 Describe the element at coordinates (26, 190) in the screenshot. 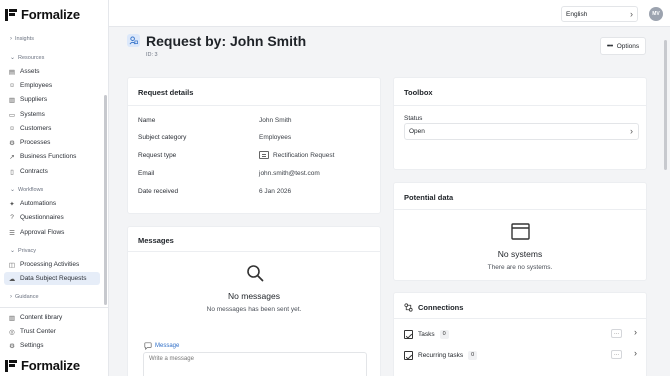

I see `sidebar-section-workflows: ⌄ Workflows` at that location.